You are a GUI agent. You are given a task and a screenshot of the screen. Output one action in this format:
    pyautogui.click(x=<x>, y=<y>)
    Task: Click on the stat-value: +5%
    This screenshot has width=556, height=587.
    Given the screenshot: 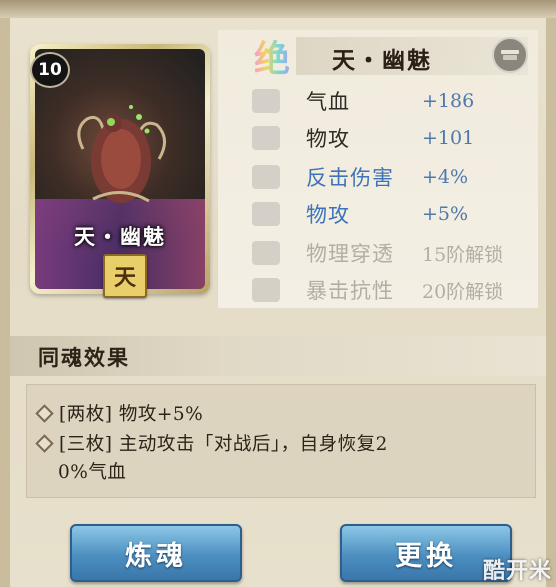 What is the action you would take?
    pyautogui.click(x=445, y=214)
    